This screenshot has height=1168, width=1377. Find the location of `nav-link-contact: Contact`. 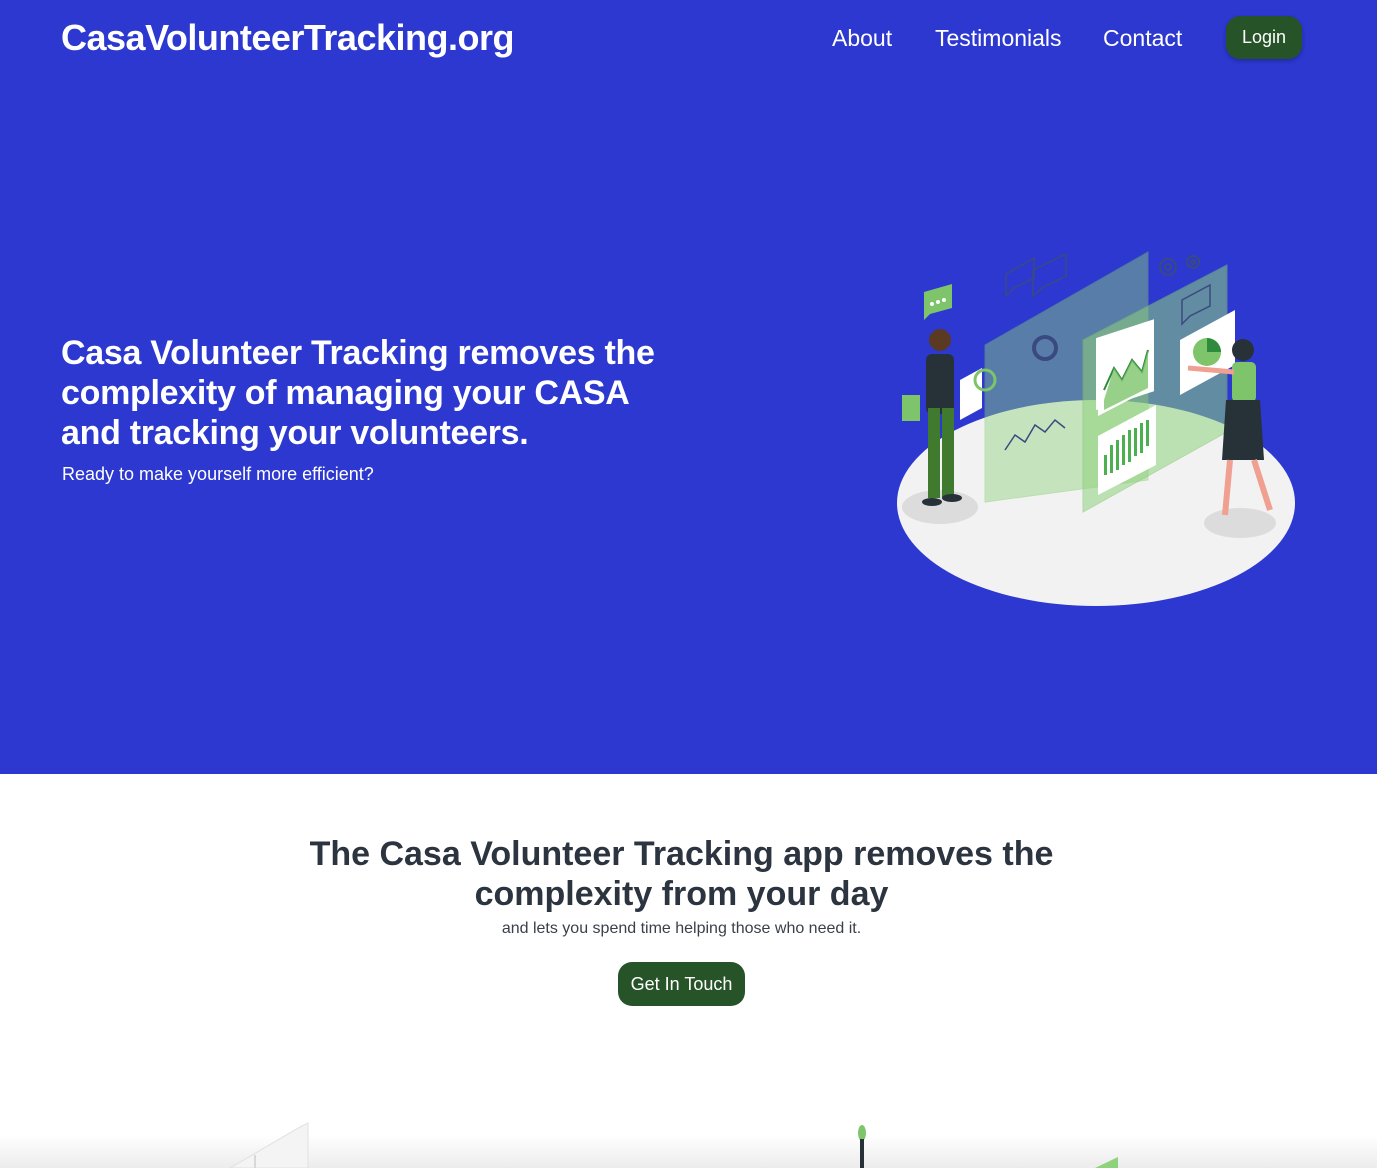

nav-link-contact: Contact is located at coordinates (1142, 38).